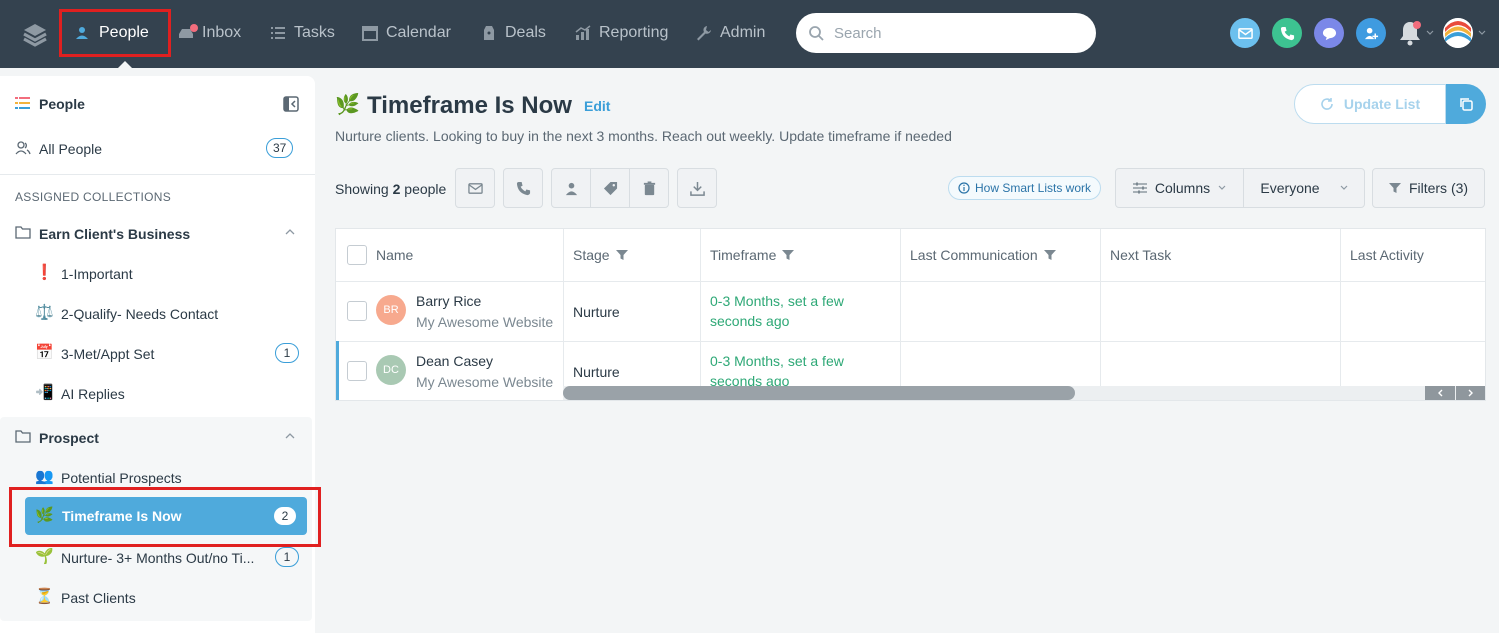 Image resolution: width=1499 pixels, height=633 pixels. Describe the element at coordinates (1370, 104) in the screenshot. I see `update-list-button: Update List` at that location.